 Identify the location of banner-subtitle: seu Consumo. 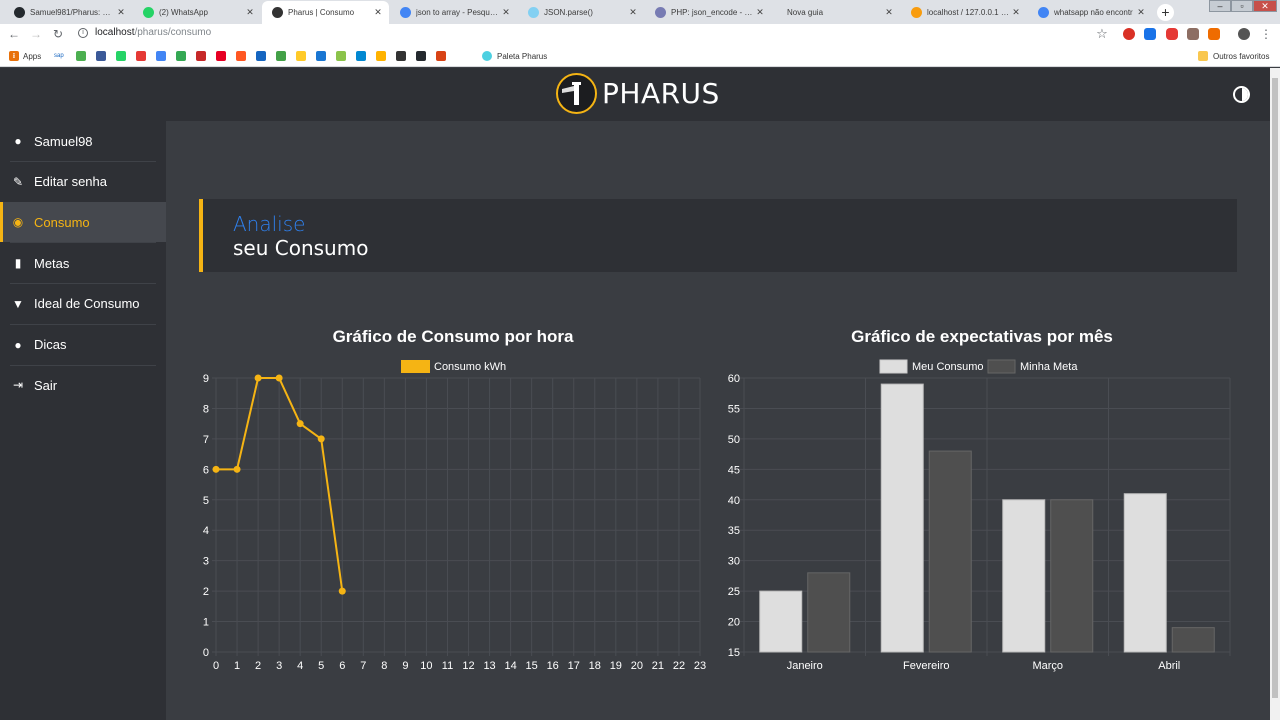
(301, 248).